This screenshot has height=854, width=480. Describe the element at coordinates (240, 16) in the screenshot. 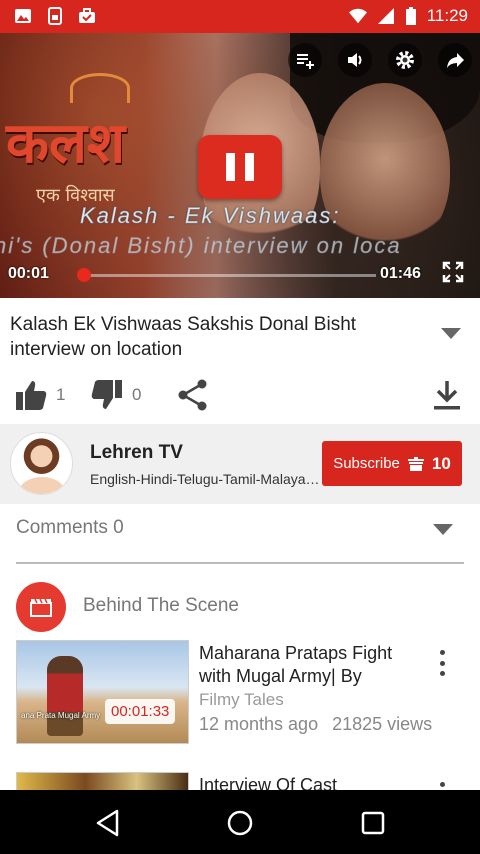

I see `status-bar: 11:29` at that location.